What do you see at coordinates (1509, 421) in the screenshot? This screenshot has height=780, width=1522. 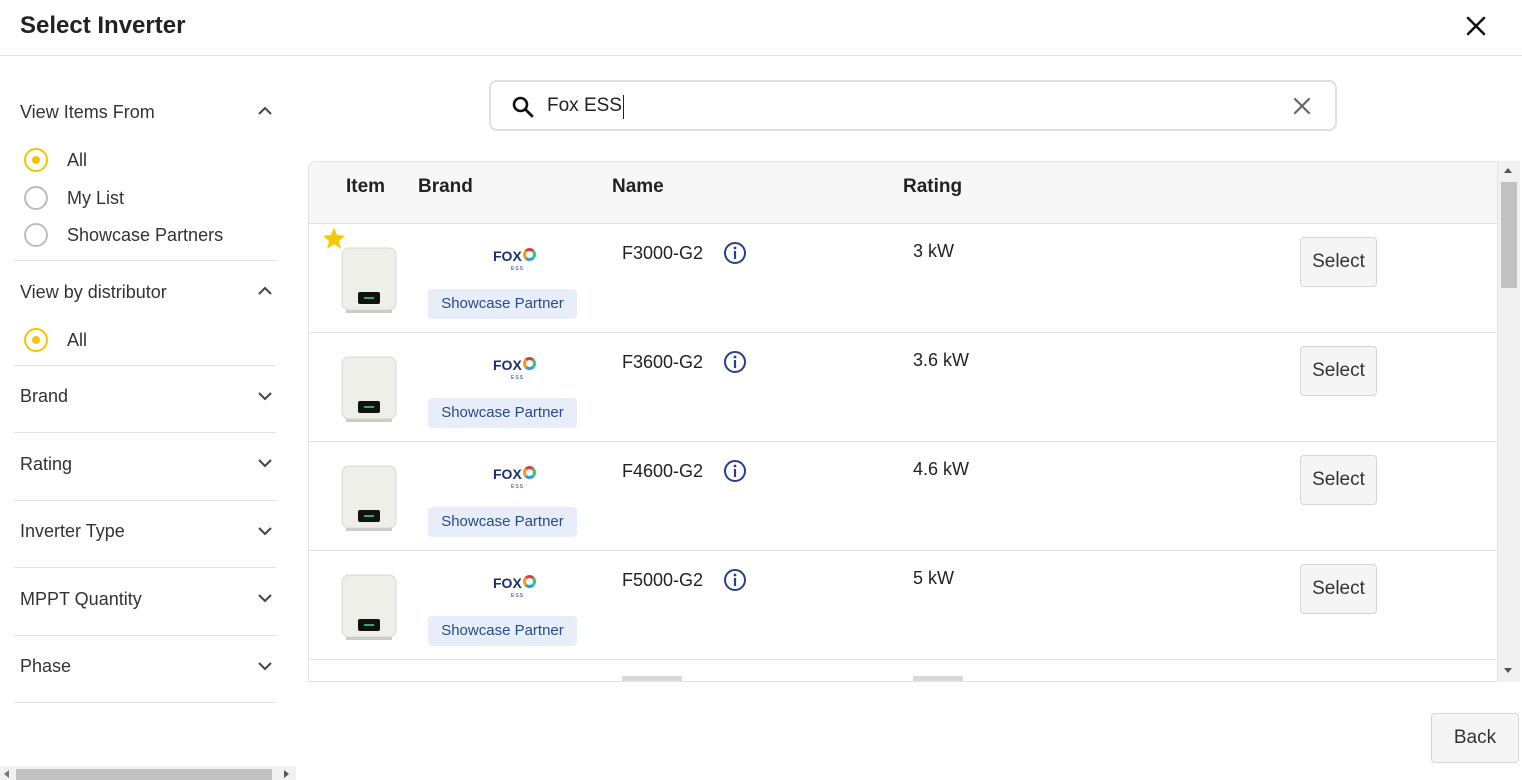 I see `table-vertical-scrollbar` at bounding box center [1509, 421].